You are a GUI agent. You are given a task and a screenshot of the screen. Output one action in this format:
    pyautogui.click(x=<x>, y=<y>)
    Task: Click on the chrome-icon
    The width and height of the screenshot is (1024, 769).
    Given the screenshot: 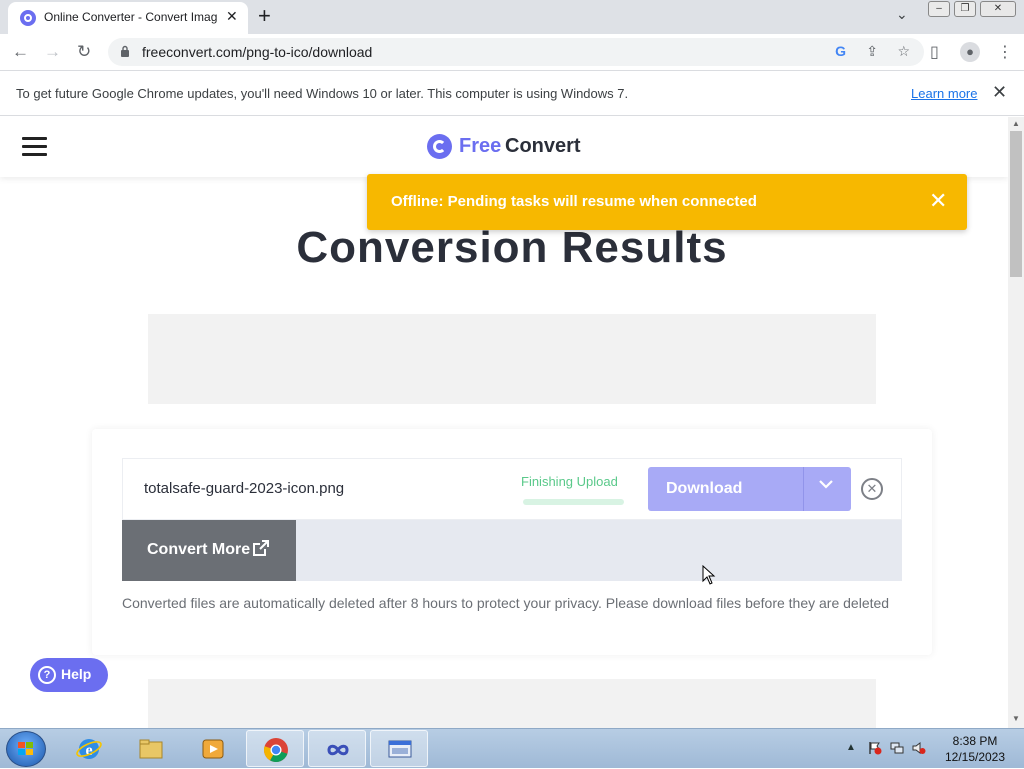 What is the action you would take?
    pyautogui.click(x=276, y=750)
    